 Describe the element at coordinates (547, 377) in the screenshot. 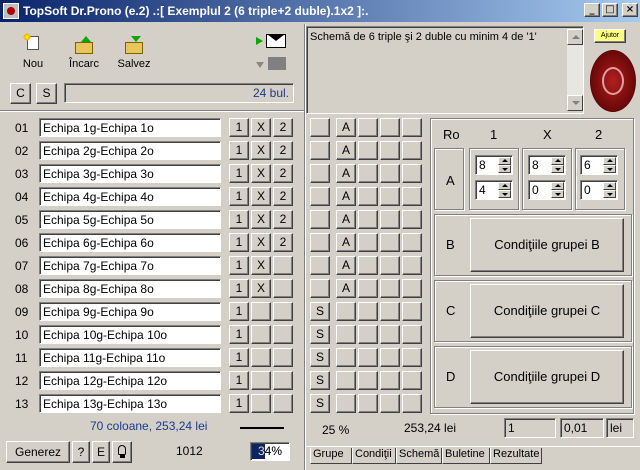

I see `group-d-conditions-button: Condiţiile grupei D` at that location.